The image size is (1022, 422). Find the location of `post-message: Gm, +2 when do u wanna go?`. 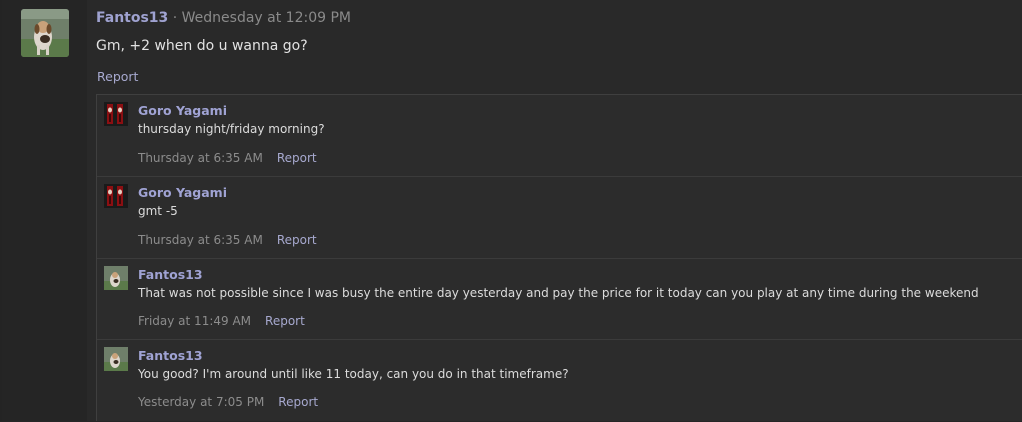

post-message: Gm, +2 when do u wanna go? is located at coordinates (202, 46).